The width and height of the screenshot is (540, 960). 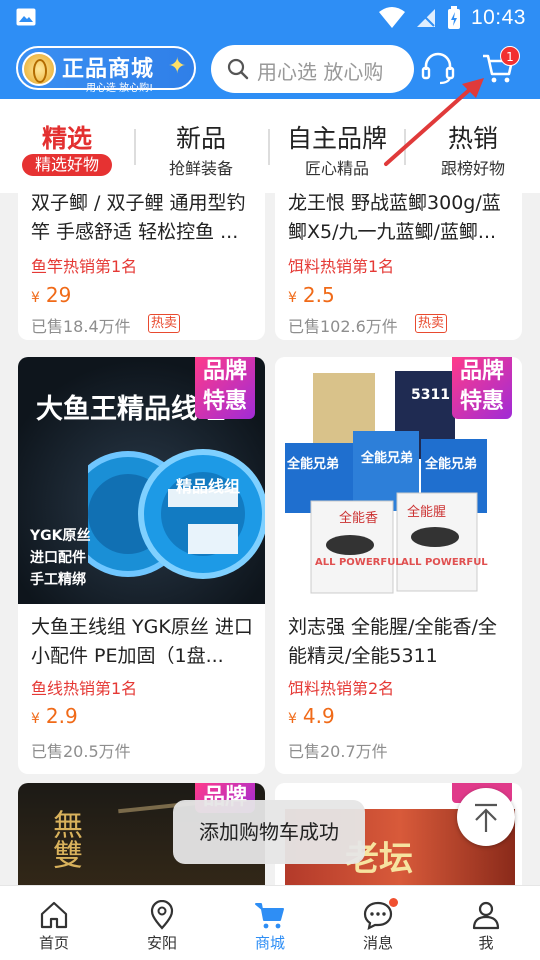 What do you see at coordinates (58, 295) in the screenshot?
I see `price-value: 29` at bounding box center [58, 295].